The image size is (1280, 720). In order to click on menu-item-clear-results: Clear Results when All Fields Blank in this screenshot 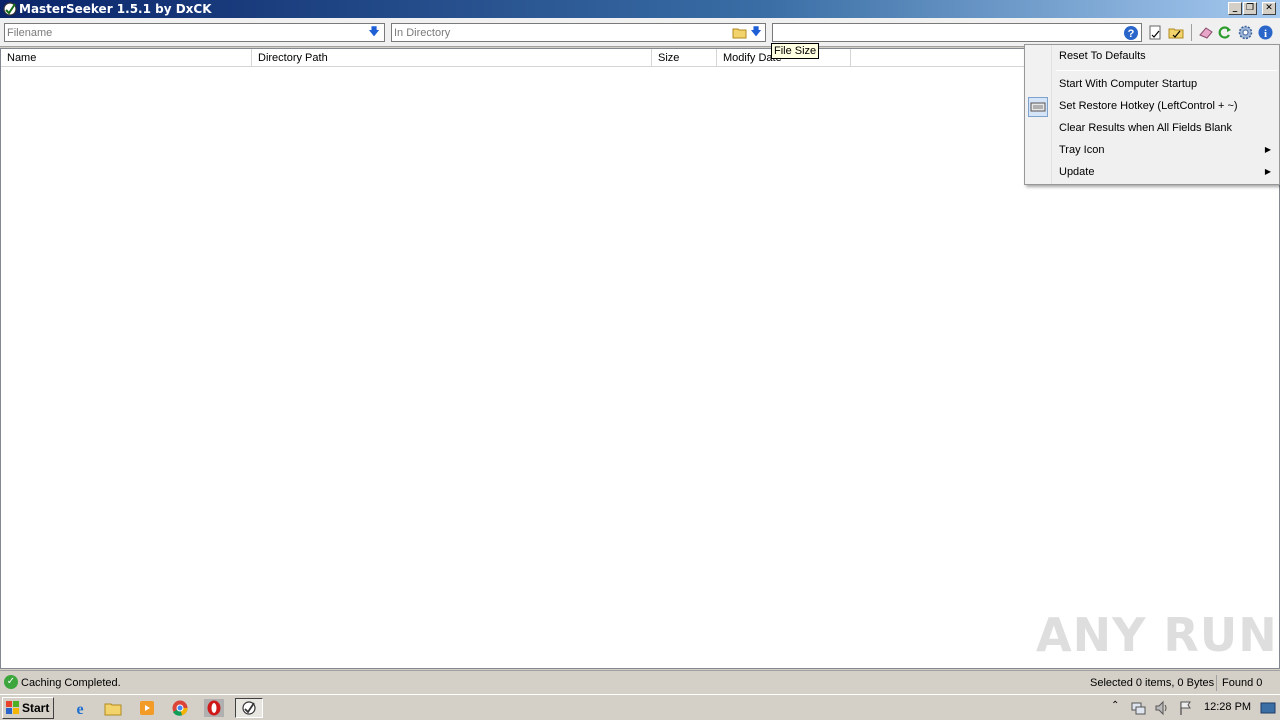, I will do `click(1152, 128)`.